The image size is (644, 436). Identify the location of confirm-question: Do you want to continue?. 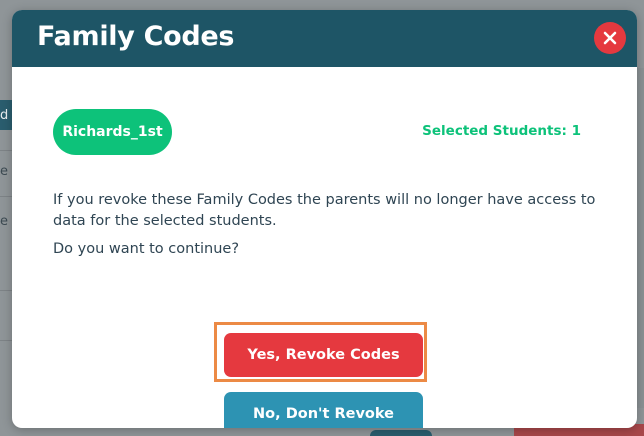
(146, 249).